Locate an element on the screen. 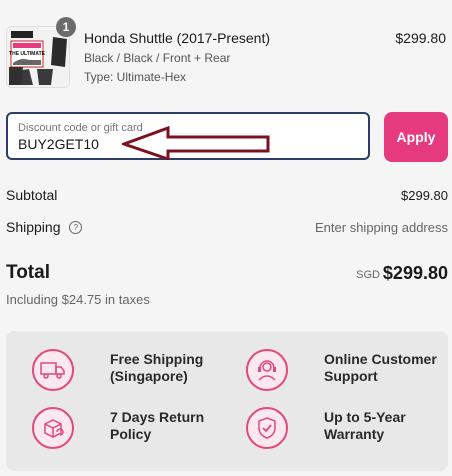  feature-warranty: Up to 5-Year Warranty is located at coordinates (333, 428).